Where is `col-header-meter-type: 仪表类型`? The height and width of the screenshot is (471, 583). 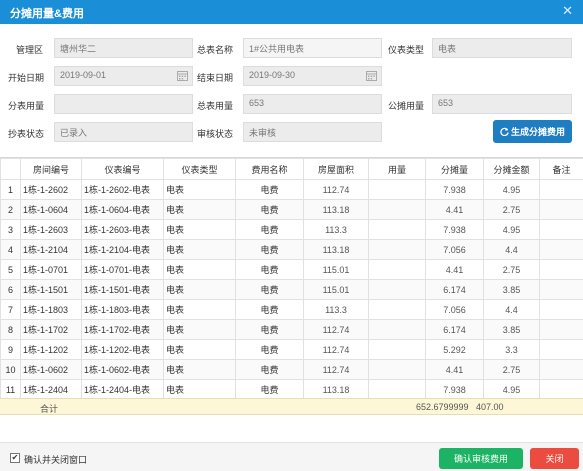
col-header-meter-type: 仪表类型 is located at coordinates (199, 169).